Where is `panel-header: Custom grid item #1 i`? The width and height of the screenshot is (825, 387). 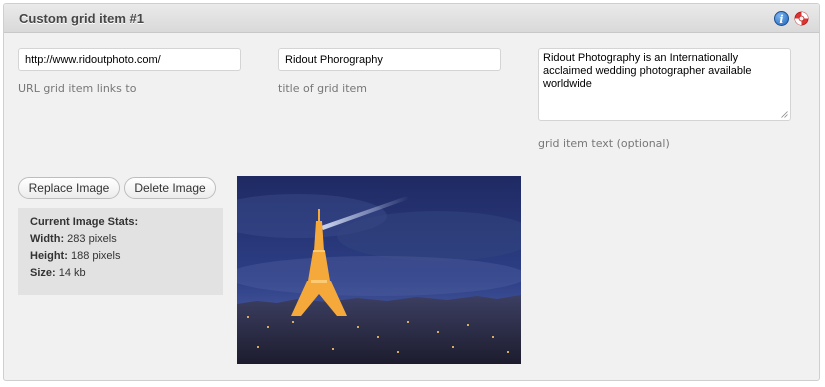 panel-header: Custom grid item #1 i is located at coordinates (411, 18).